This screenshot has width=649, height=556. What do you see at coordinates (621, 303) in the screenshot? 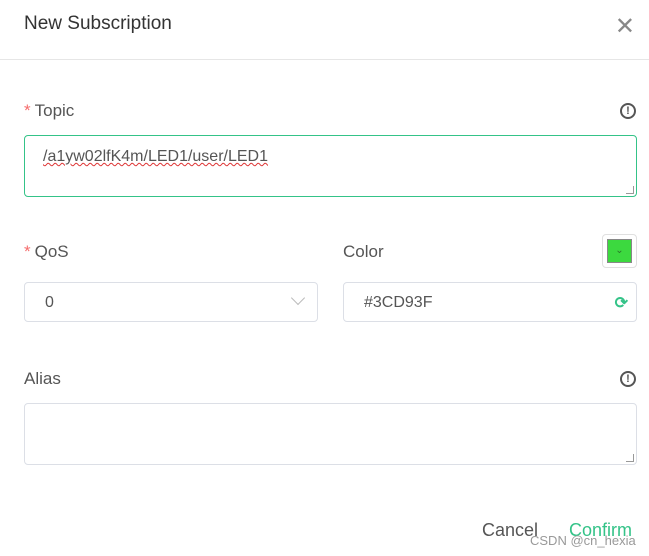
I see `refresh-icon: ⟳` at bounding box center [621, 303].